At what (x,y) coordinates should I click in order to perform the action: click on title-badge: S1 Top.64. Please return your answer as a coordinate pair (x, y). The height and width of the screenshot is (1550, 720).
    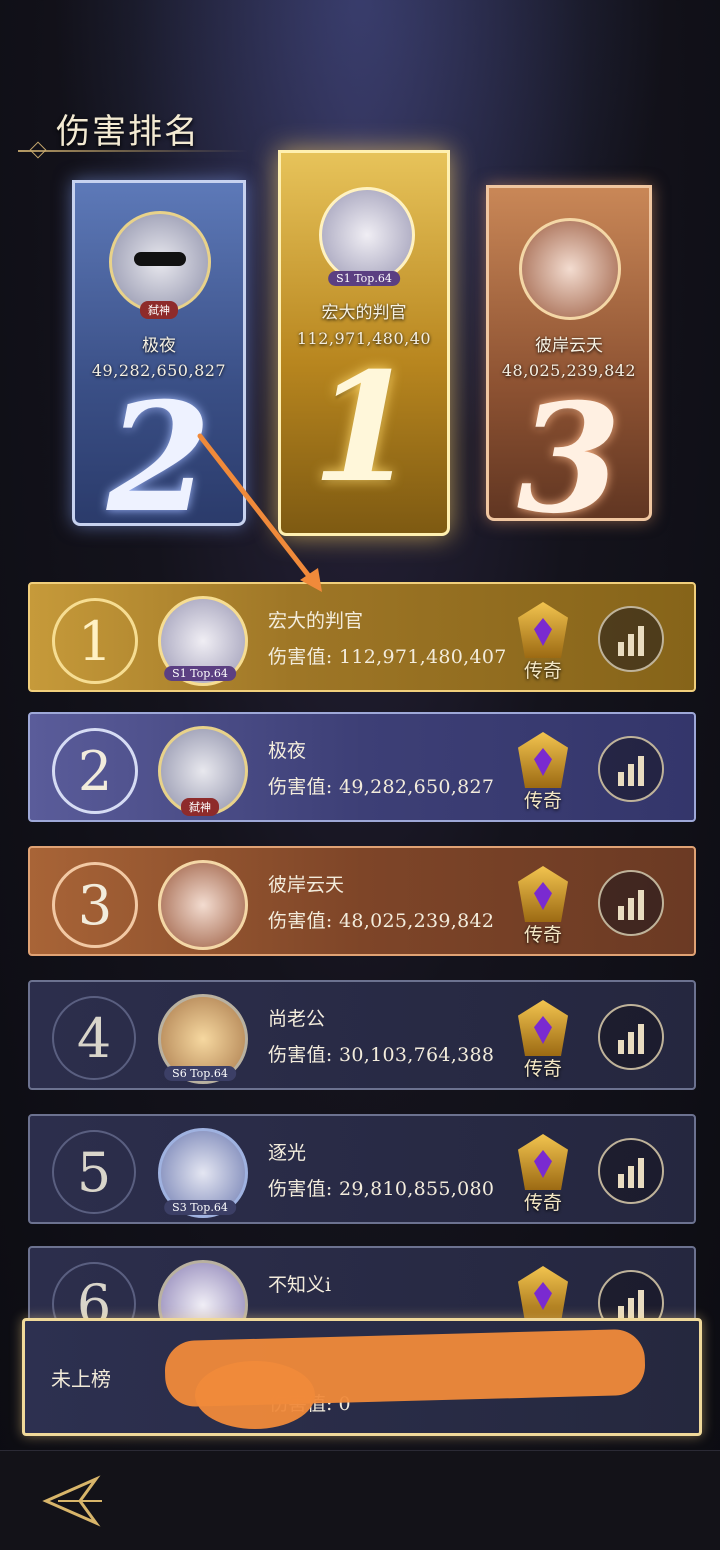
    Looking at the image, I should click on (200, 673).